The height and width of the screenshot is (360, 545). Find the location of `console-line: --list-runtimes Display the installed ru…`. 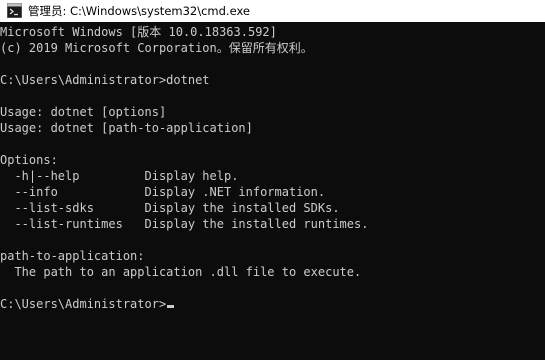

console-line: --list-runtimes Display the installed ru… is located at coordinates (184, 224).